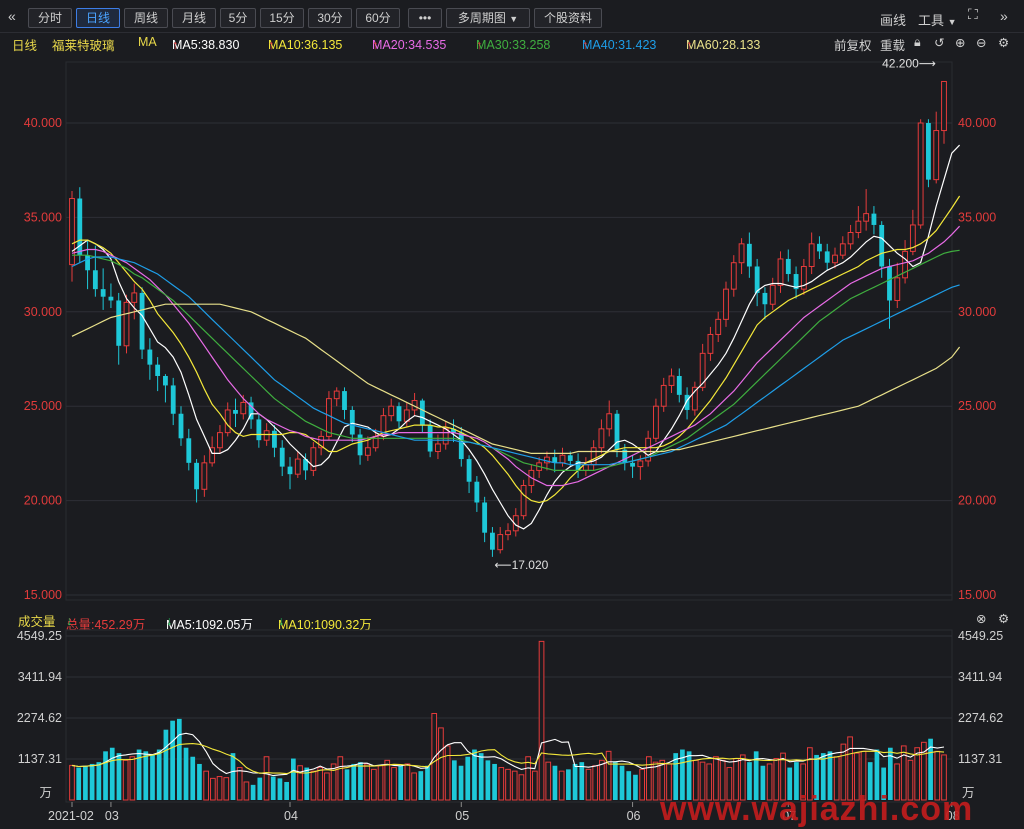 The width and height of the screenshot is (1024, 829). What do you see at coordinates (98, 18) in the screenshot?
I see `period-tab-day: 日线` at bounding box center [98, 18].